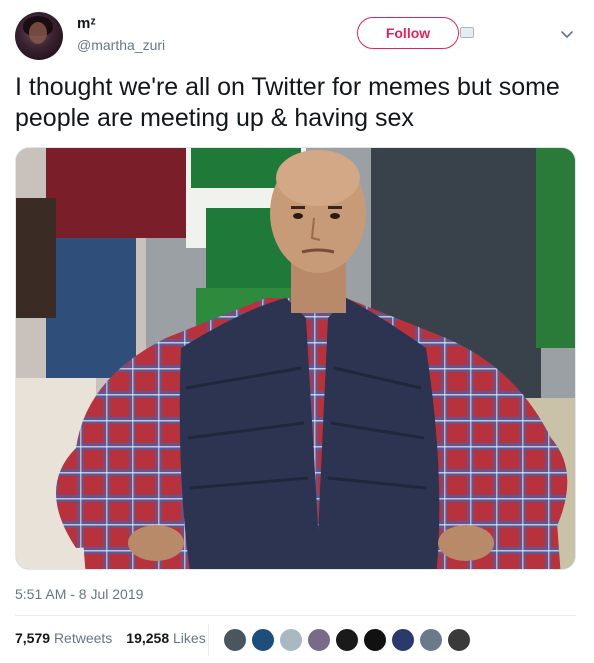  I want to click on retweets-label: Retweets, so click(83, 638).